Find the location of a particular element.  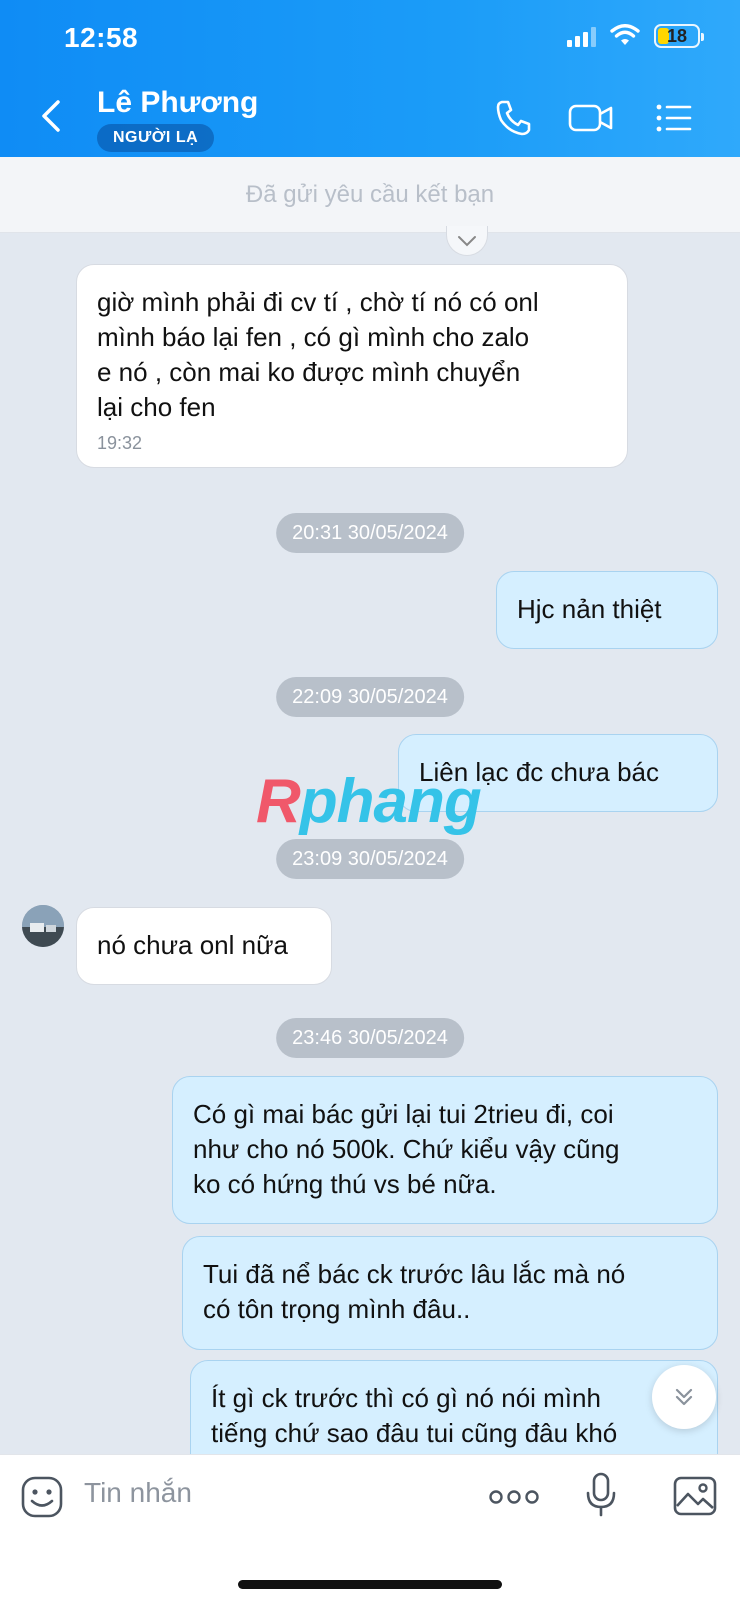

timestamp-divider: 20:31 30/05/2024 is located at coordinates (370, 533).